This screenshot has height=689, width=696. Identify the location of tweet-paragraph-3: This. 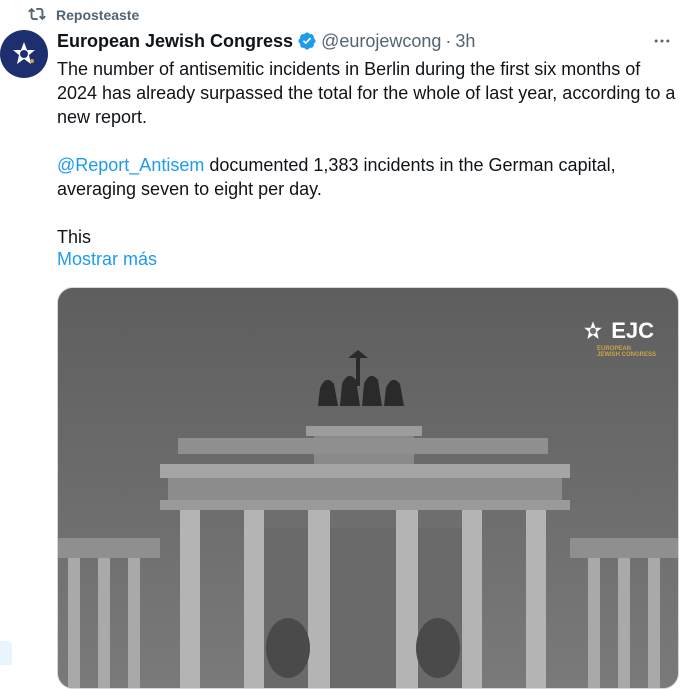
(74, 237).